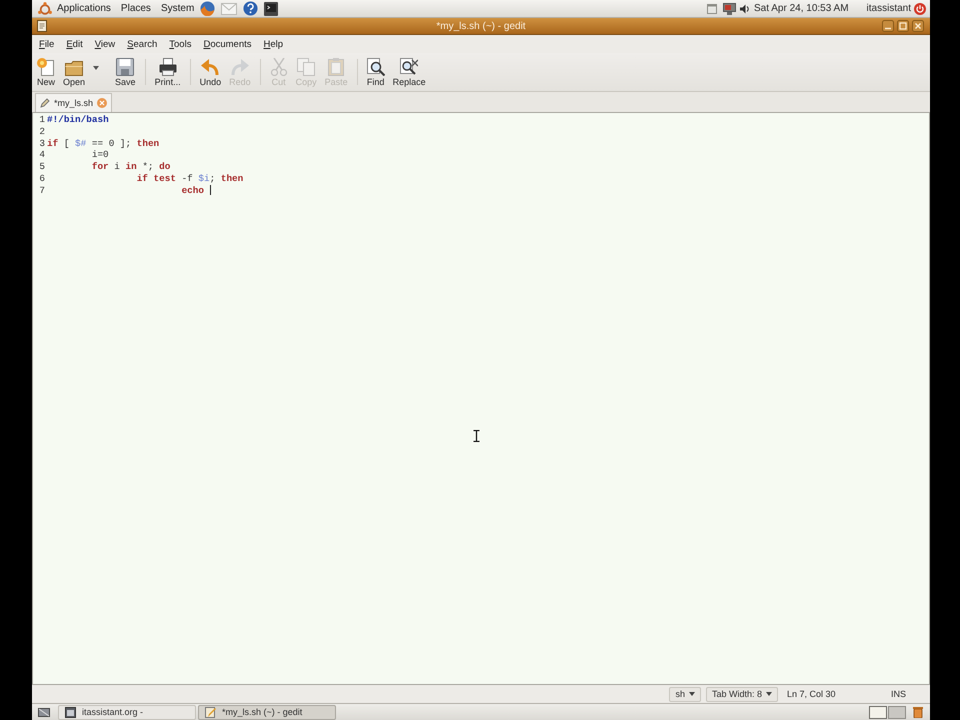 Image resolution: width=960 pixels, height=720 pixels. Describe the element at coordinates (45, 9) in the screenshot. I see `ubuntu-logo-icon` at that location.